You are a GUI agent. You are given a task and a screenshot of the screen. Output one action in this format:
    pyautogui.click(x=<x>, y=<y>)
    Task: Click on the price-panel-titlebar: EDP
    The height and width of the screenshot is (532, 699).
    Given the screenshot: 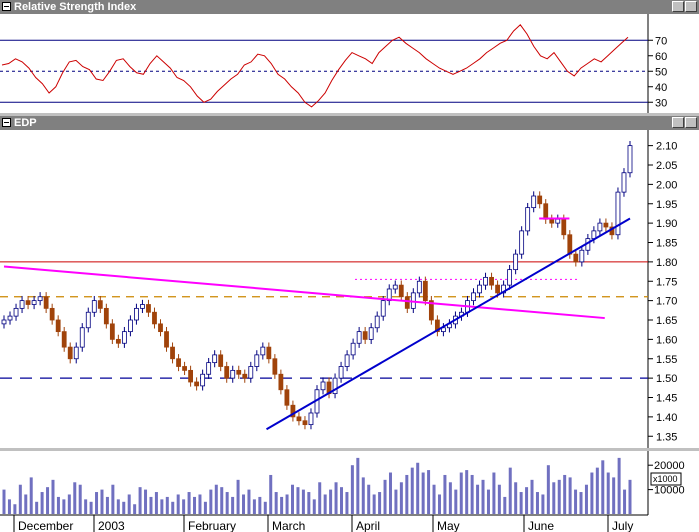 What is the action you would take?
    pyautogui.click(x=349, y=123)
    